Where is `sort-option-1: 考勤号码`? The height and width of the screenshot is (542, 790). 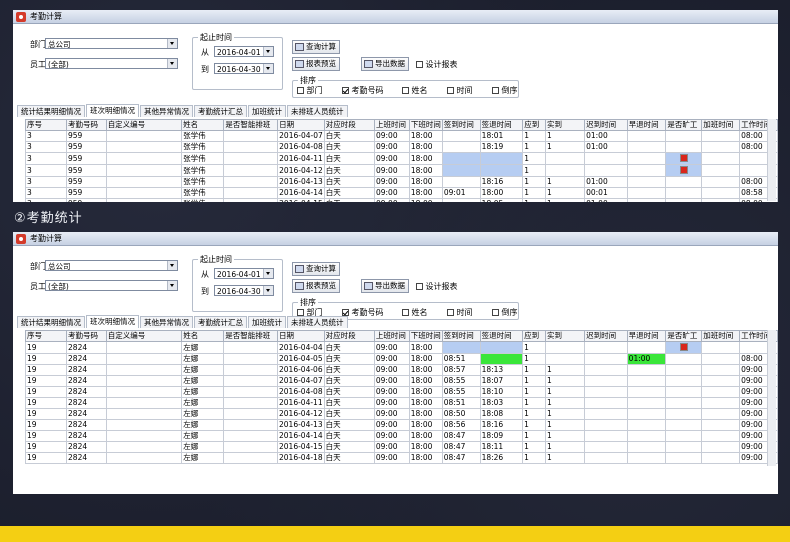
sort-option-1: 考勤号码 is located at coordinates (363, 90).